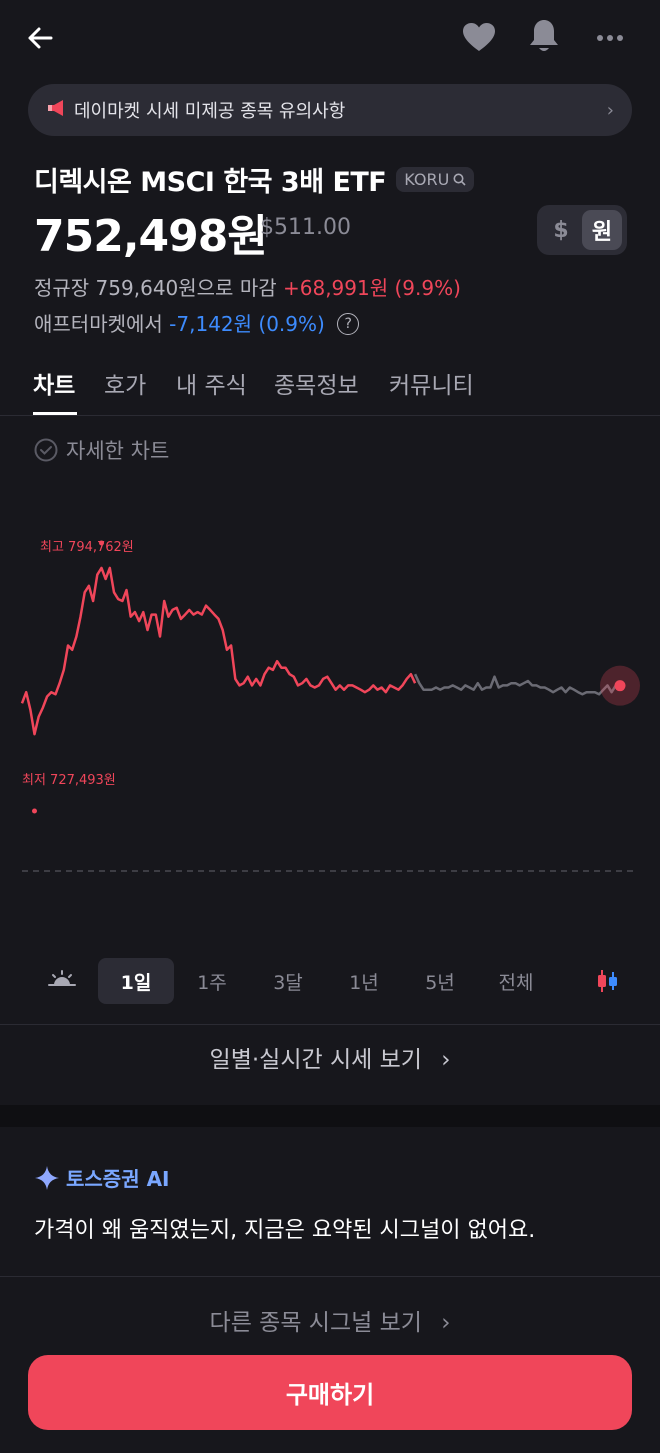  I want to click on check-circle-icon, so click(46, 450).